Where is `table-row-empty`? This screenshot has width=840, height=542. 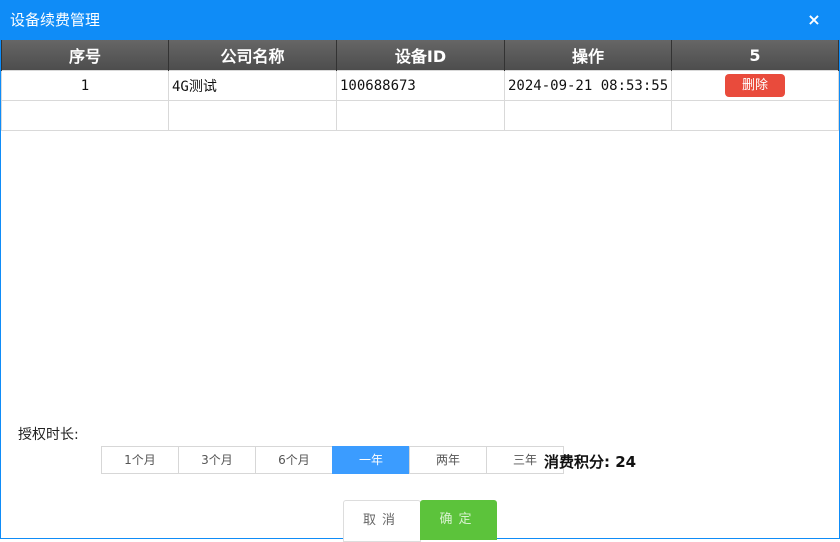
table-row-empty is located at coordinates (420, 115).